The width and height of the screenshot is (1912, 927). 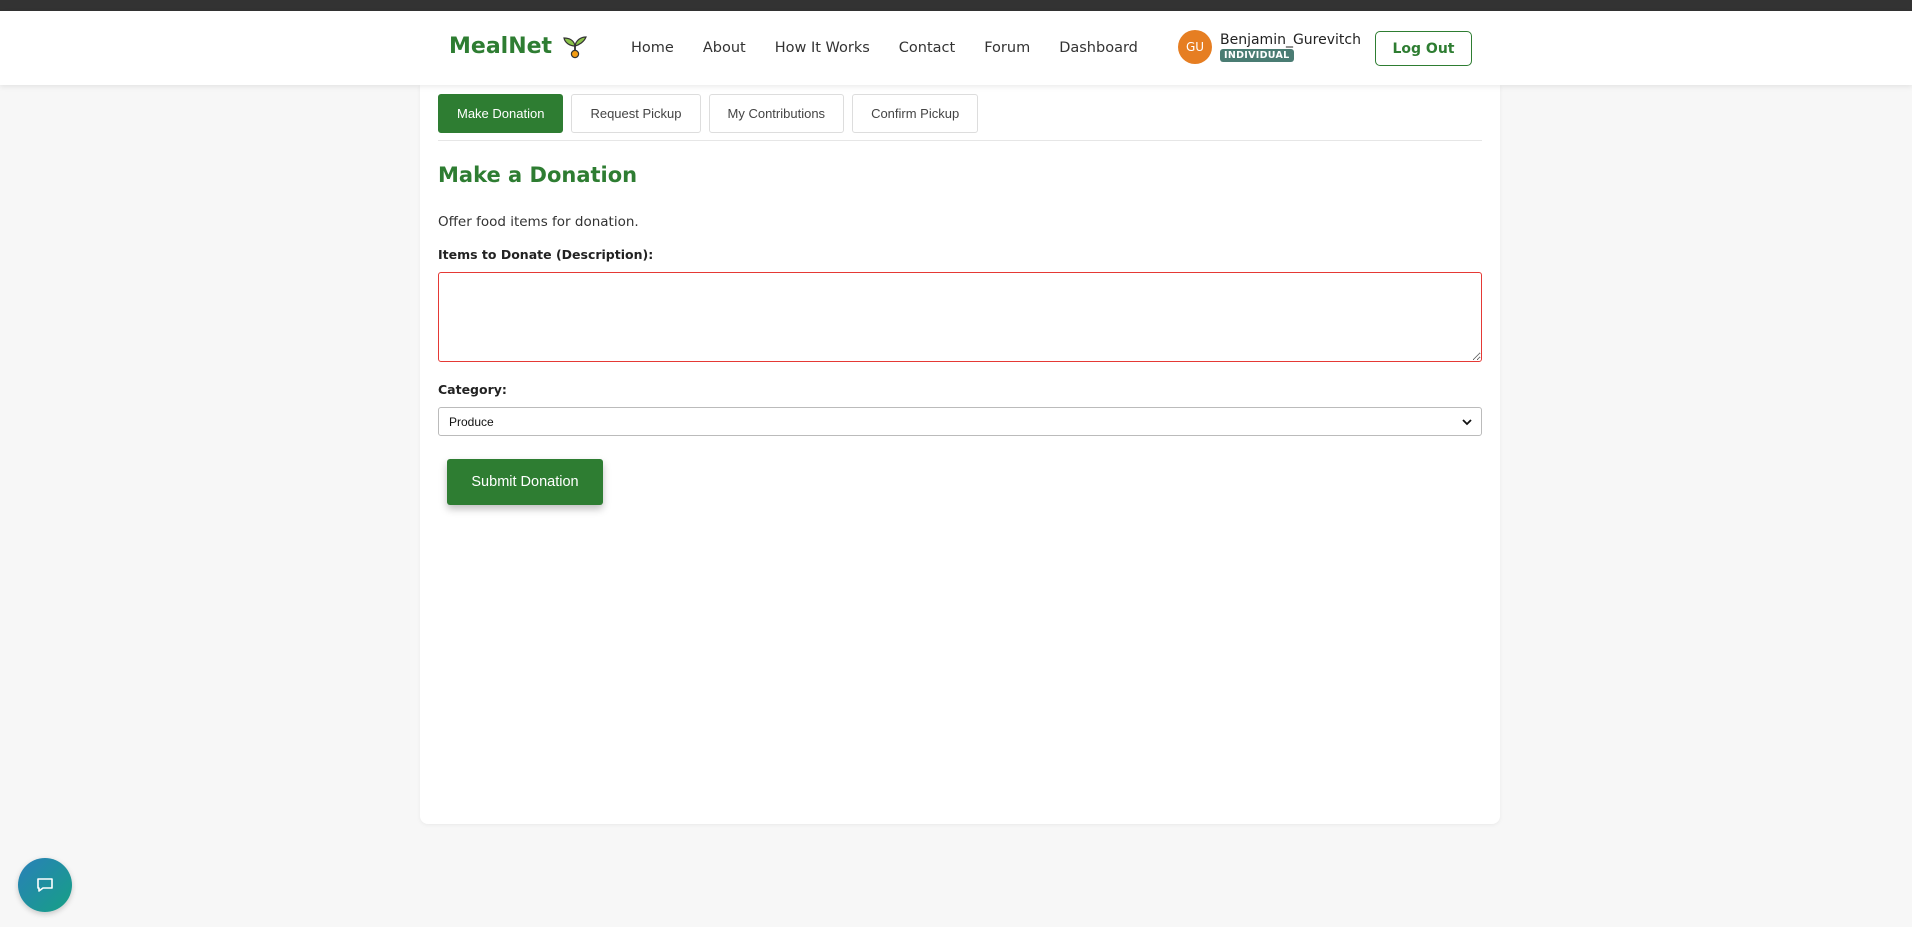 I want to click on username: Benjamin_Gurevitch, so click(x=1290, y=40).